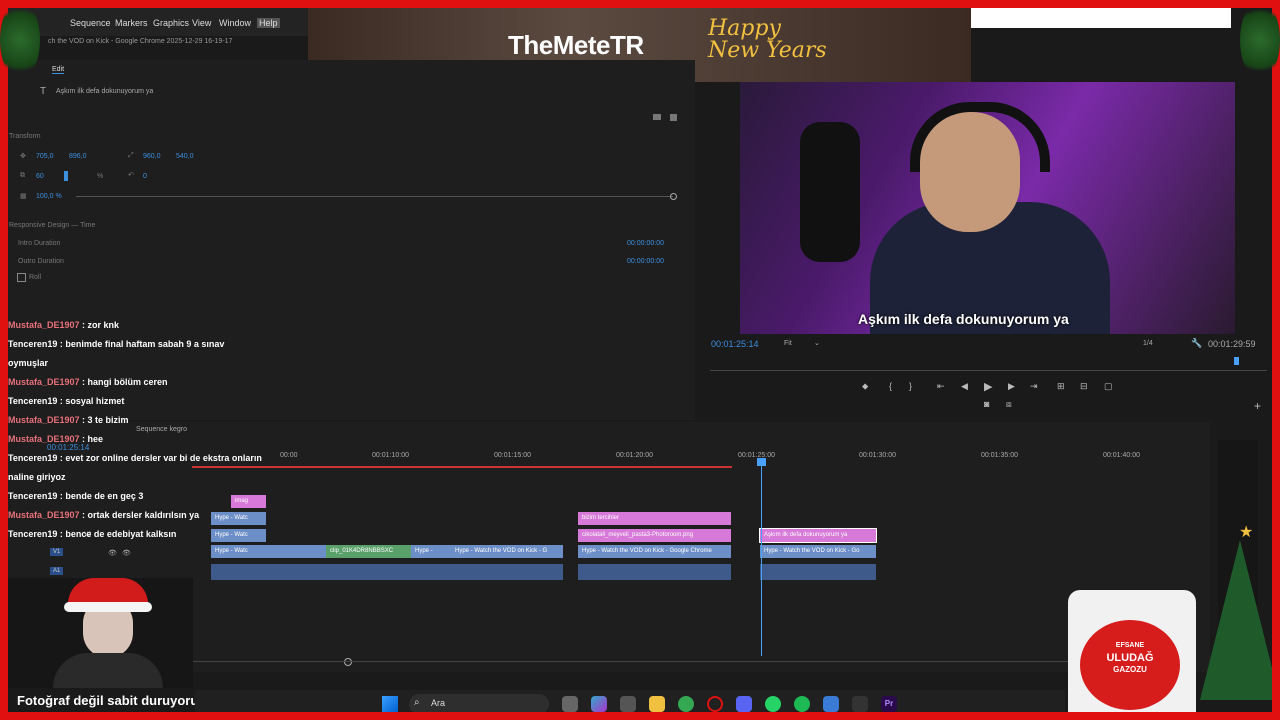 This screenshot has width=1280, height=720. Describe the element at coordinates (599, 704) in the screenshot. I see `copilot-icon` at that location.